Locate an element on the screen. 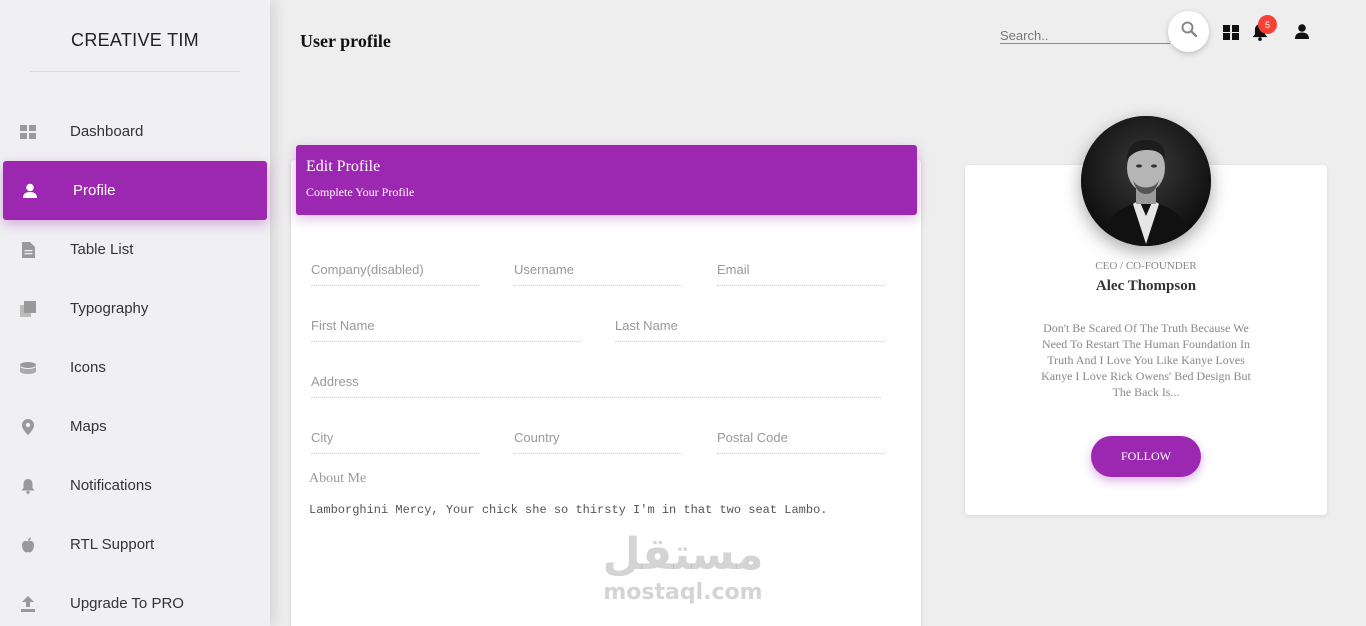 The width and height of the screenshot is (1366, 626). notification-count-badge: 5 is located at coordinates (1267, 24).